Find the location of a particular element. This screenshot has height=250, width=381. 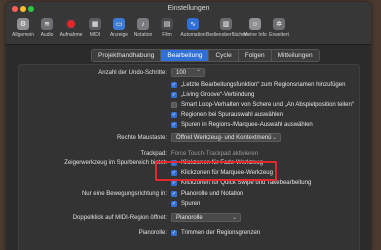

midi-icon: ▦ is located at coordinates (95, 24).